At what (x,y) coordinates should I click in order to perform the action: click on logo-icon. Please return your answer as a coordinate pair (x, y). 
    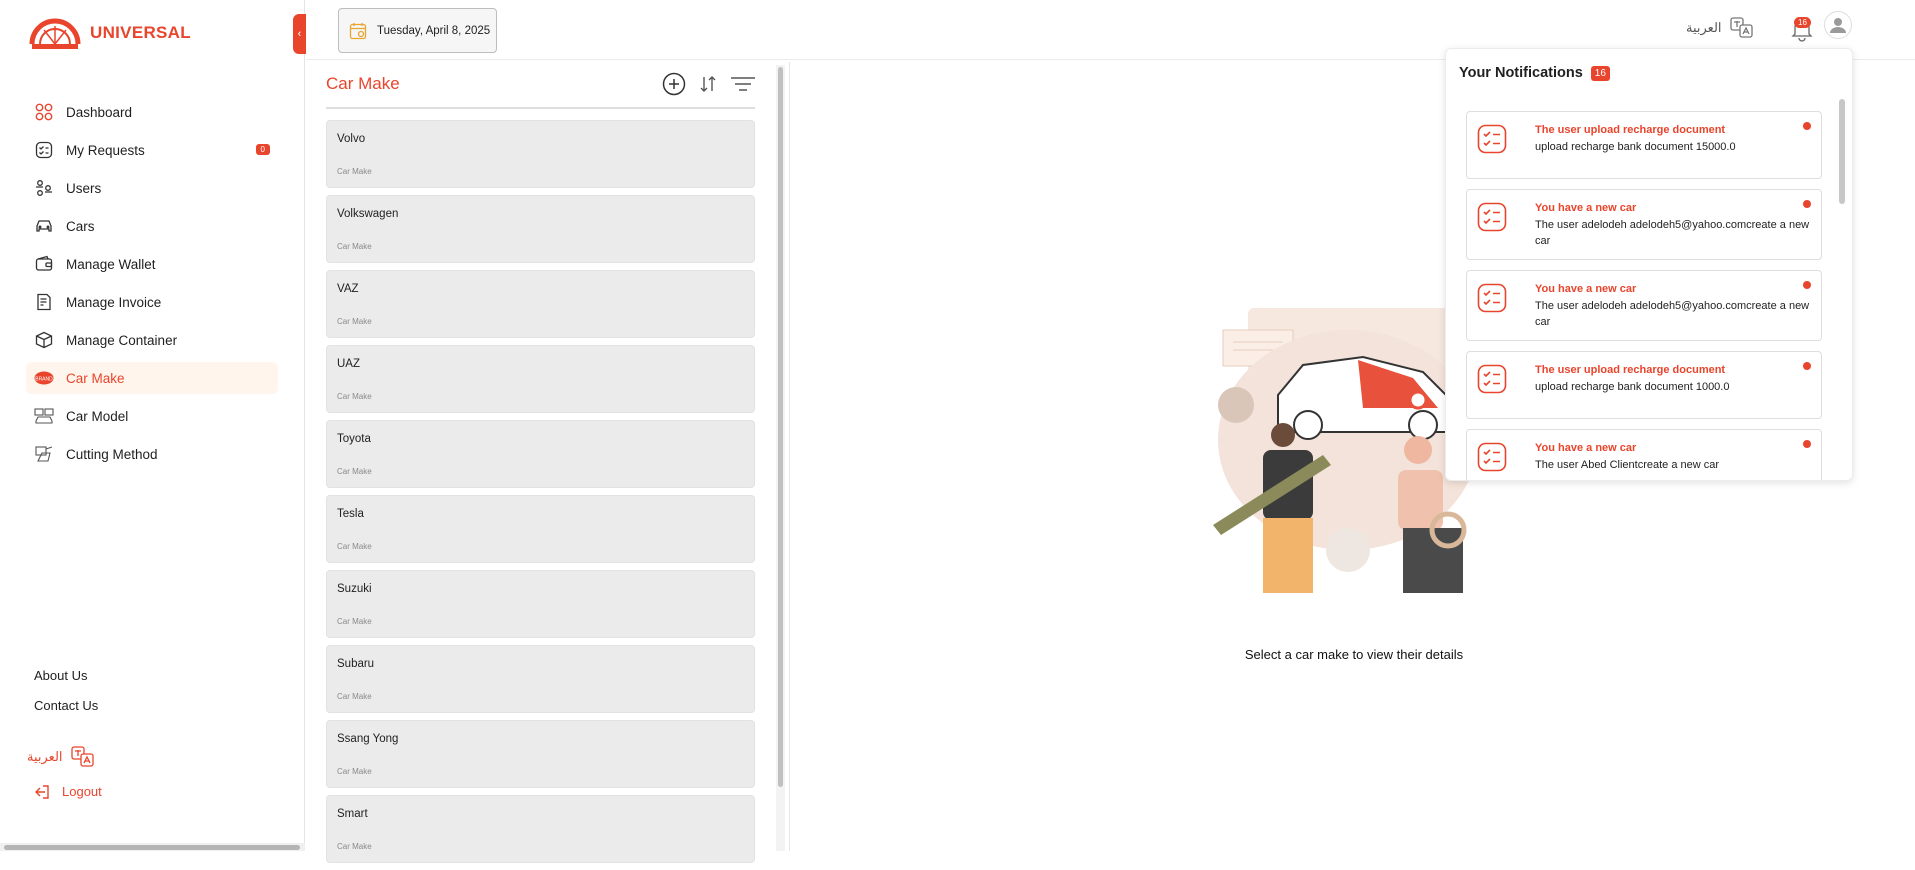
    Looking at the image, I should click on (55, 33).